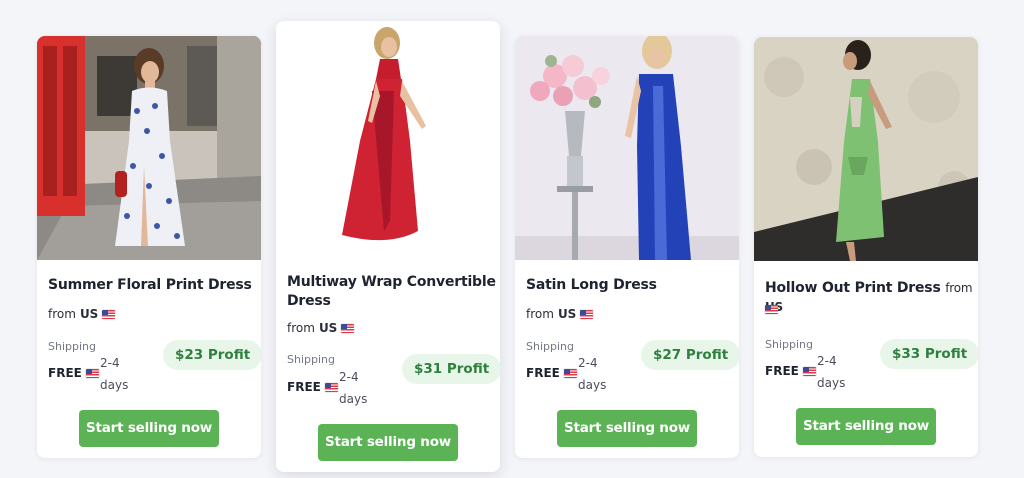 The image size is (1024, 478). What do you see at coordinates (929, 354) in the screenshot?
I see `profit-badge: $33 Profit` at bounding box center [929, 354].